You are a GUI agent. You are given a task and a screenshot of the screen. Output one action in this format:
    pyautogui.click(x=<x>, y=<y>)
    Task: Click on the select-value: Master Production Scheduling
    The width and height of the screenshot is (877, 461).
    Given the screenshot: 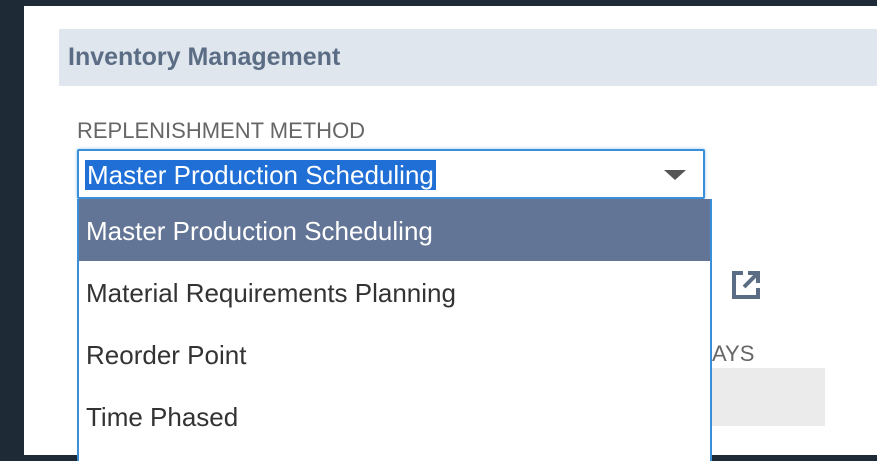 What is the action you would take?
    pyautogui.click(x=260, y=175)
    